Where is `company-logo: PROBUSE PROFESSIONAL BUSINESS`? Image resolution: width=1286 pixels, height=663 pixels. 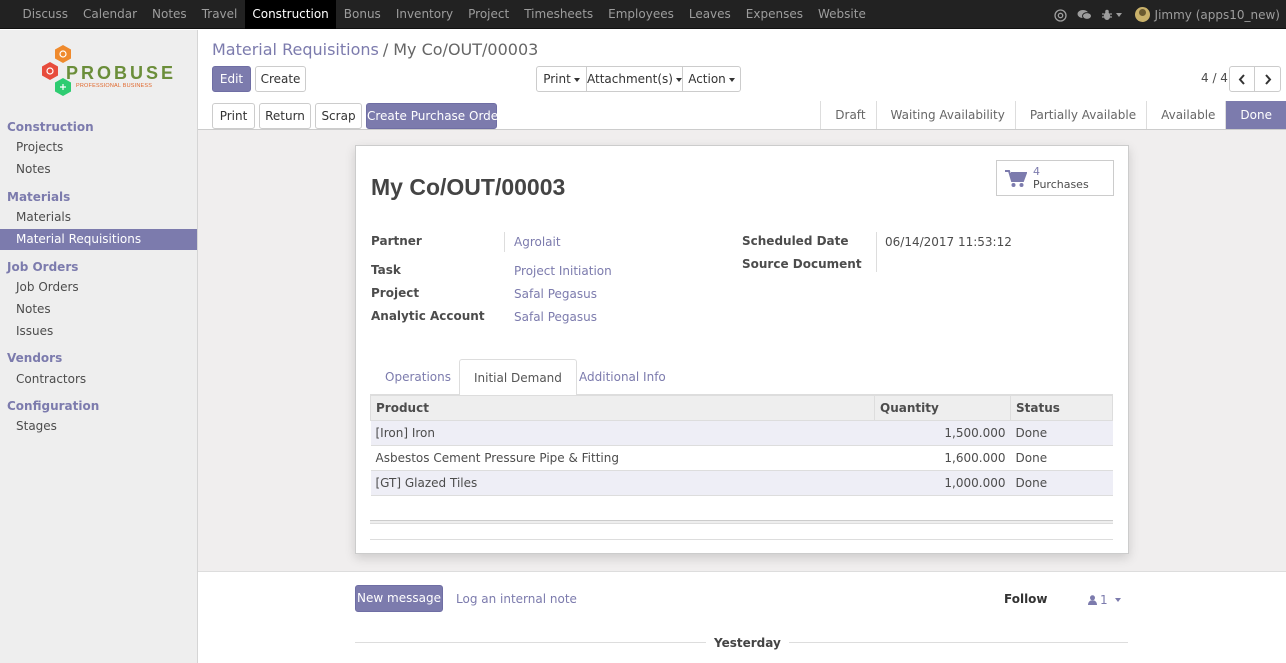 company-logo: PROBUSE PROFESSIONAL BUSINESS is located at coordinates (105, 74).